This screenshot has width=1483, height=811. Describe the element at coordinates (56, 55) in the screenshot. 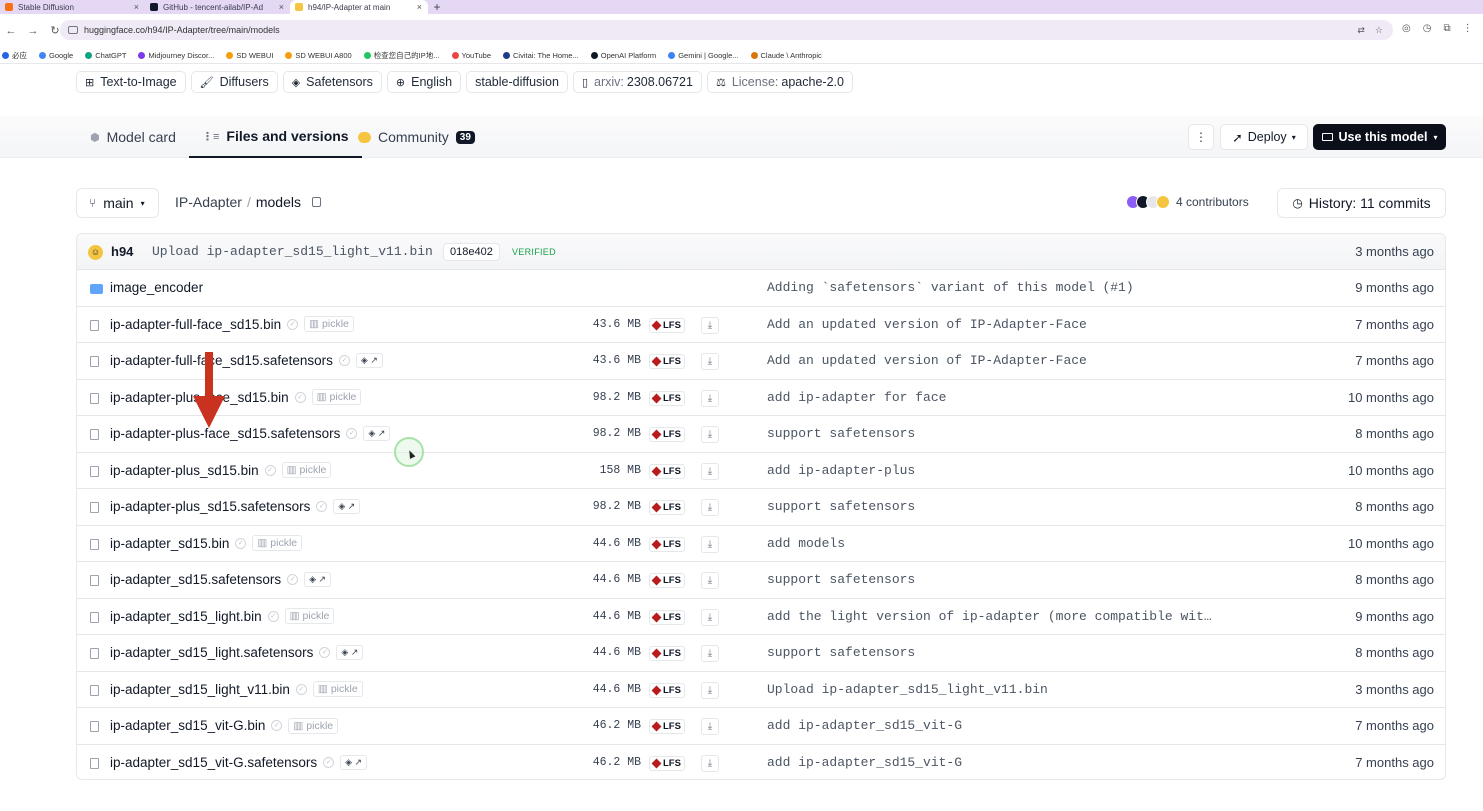

I see `bookmark-item: Google` at that location.